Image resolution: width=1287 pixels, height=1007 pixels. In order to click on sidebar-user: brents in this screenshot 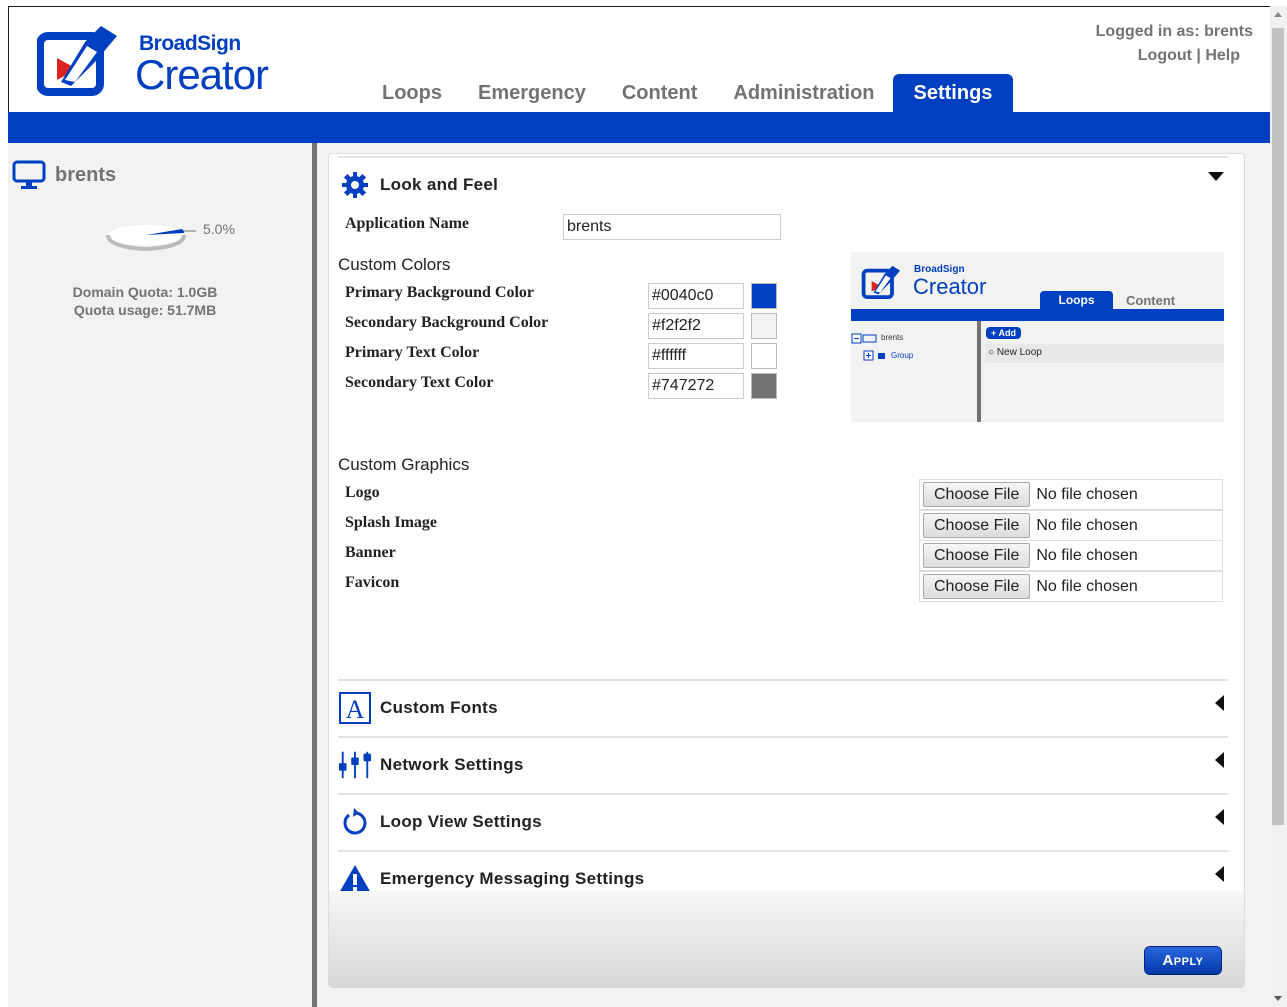, I will do `click(64, 175)`.